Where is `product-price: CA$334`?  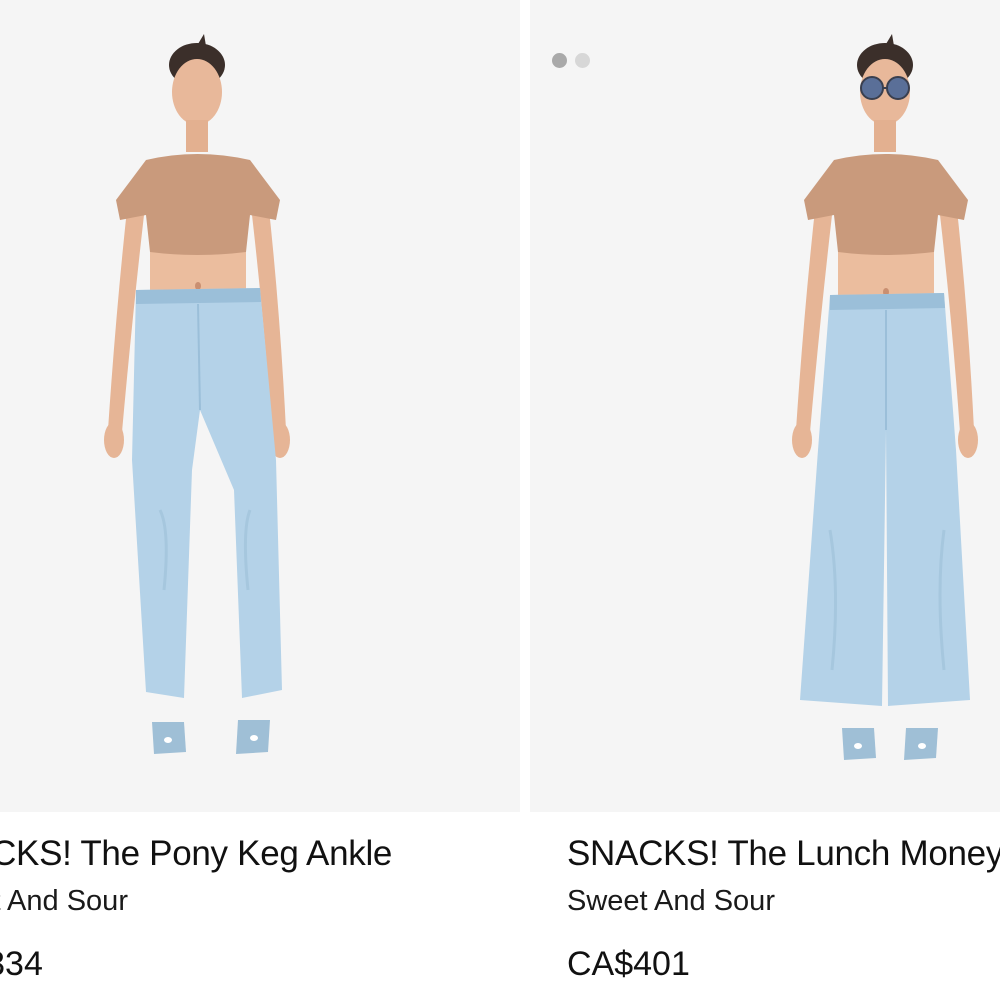
product-price: CA$334 is located at coordinates (21, 964).